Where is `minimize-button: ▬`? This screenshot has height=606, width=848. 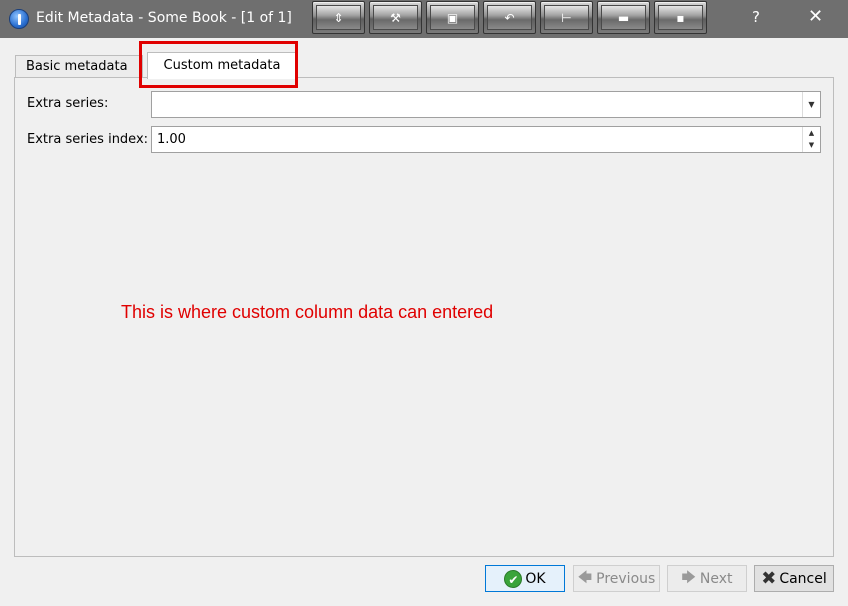 minimize-button: ▬ is located at coordinates (623, 17).